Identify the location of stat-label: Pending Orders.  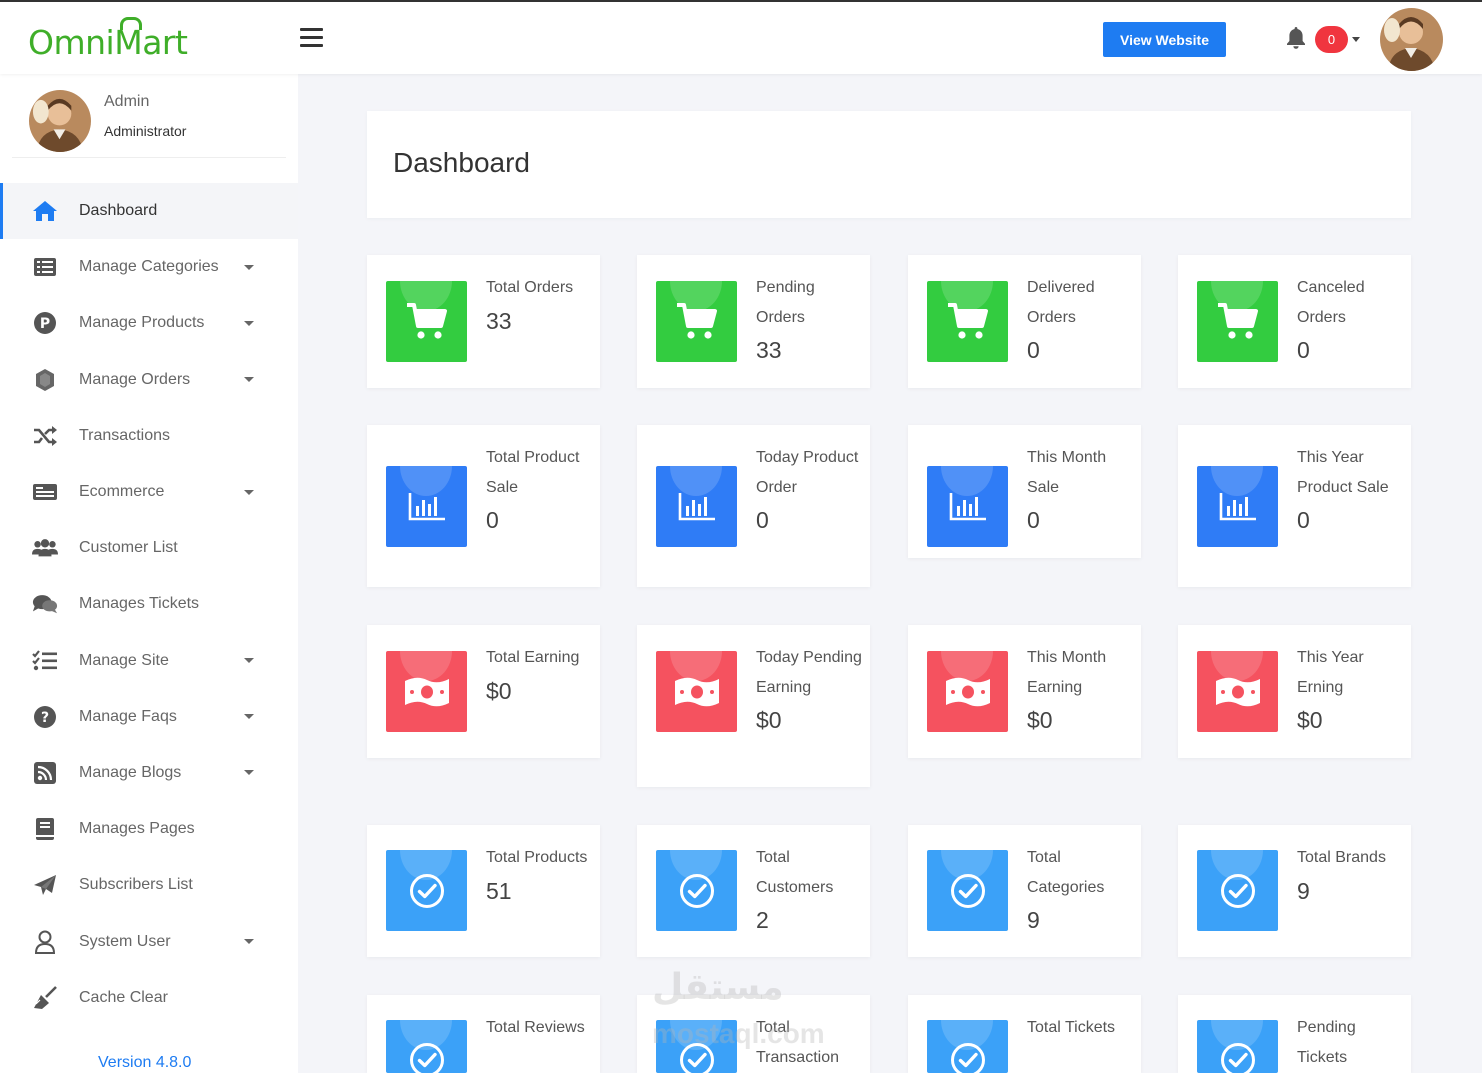
(785, 302).